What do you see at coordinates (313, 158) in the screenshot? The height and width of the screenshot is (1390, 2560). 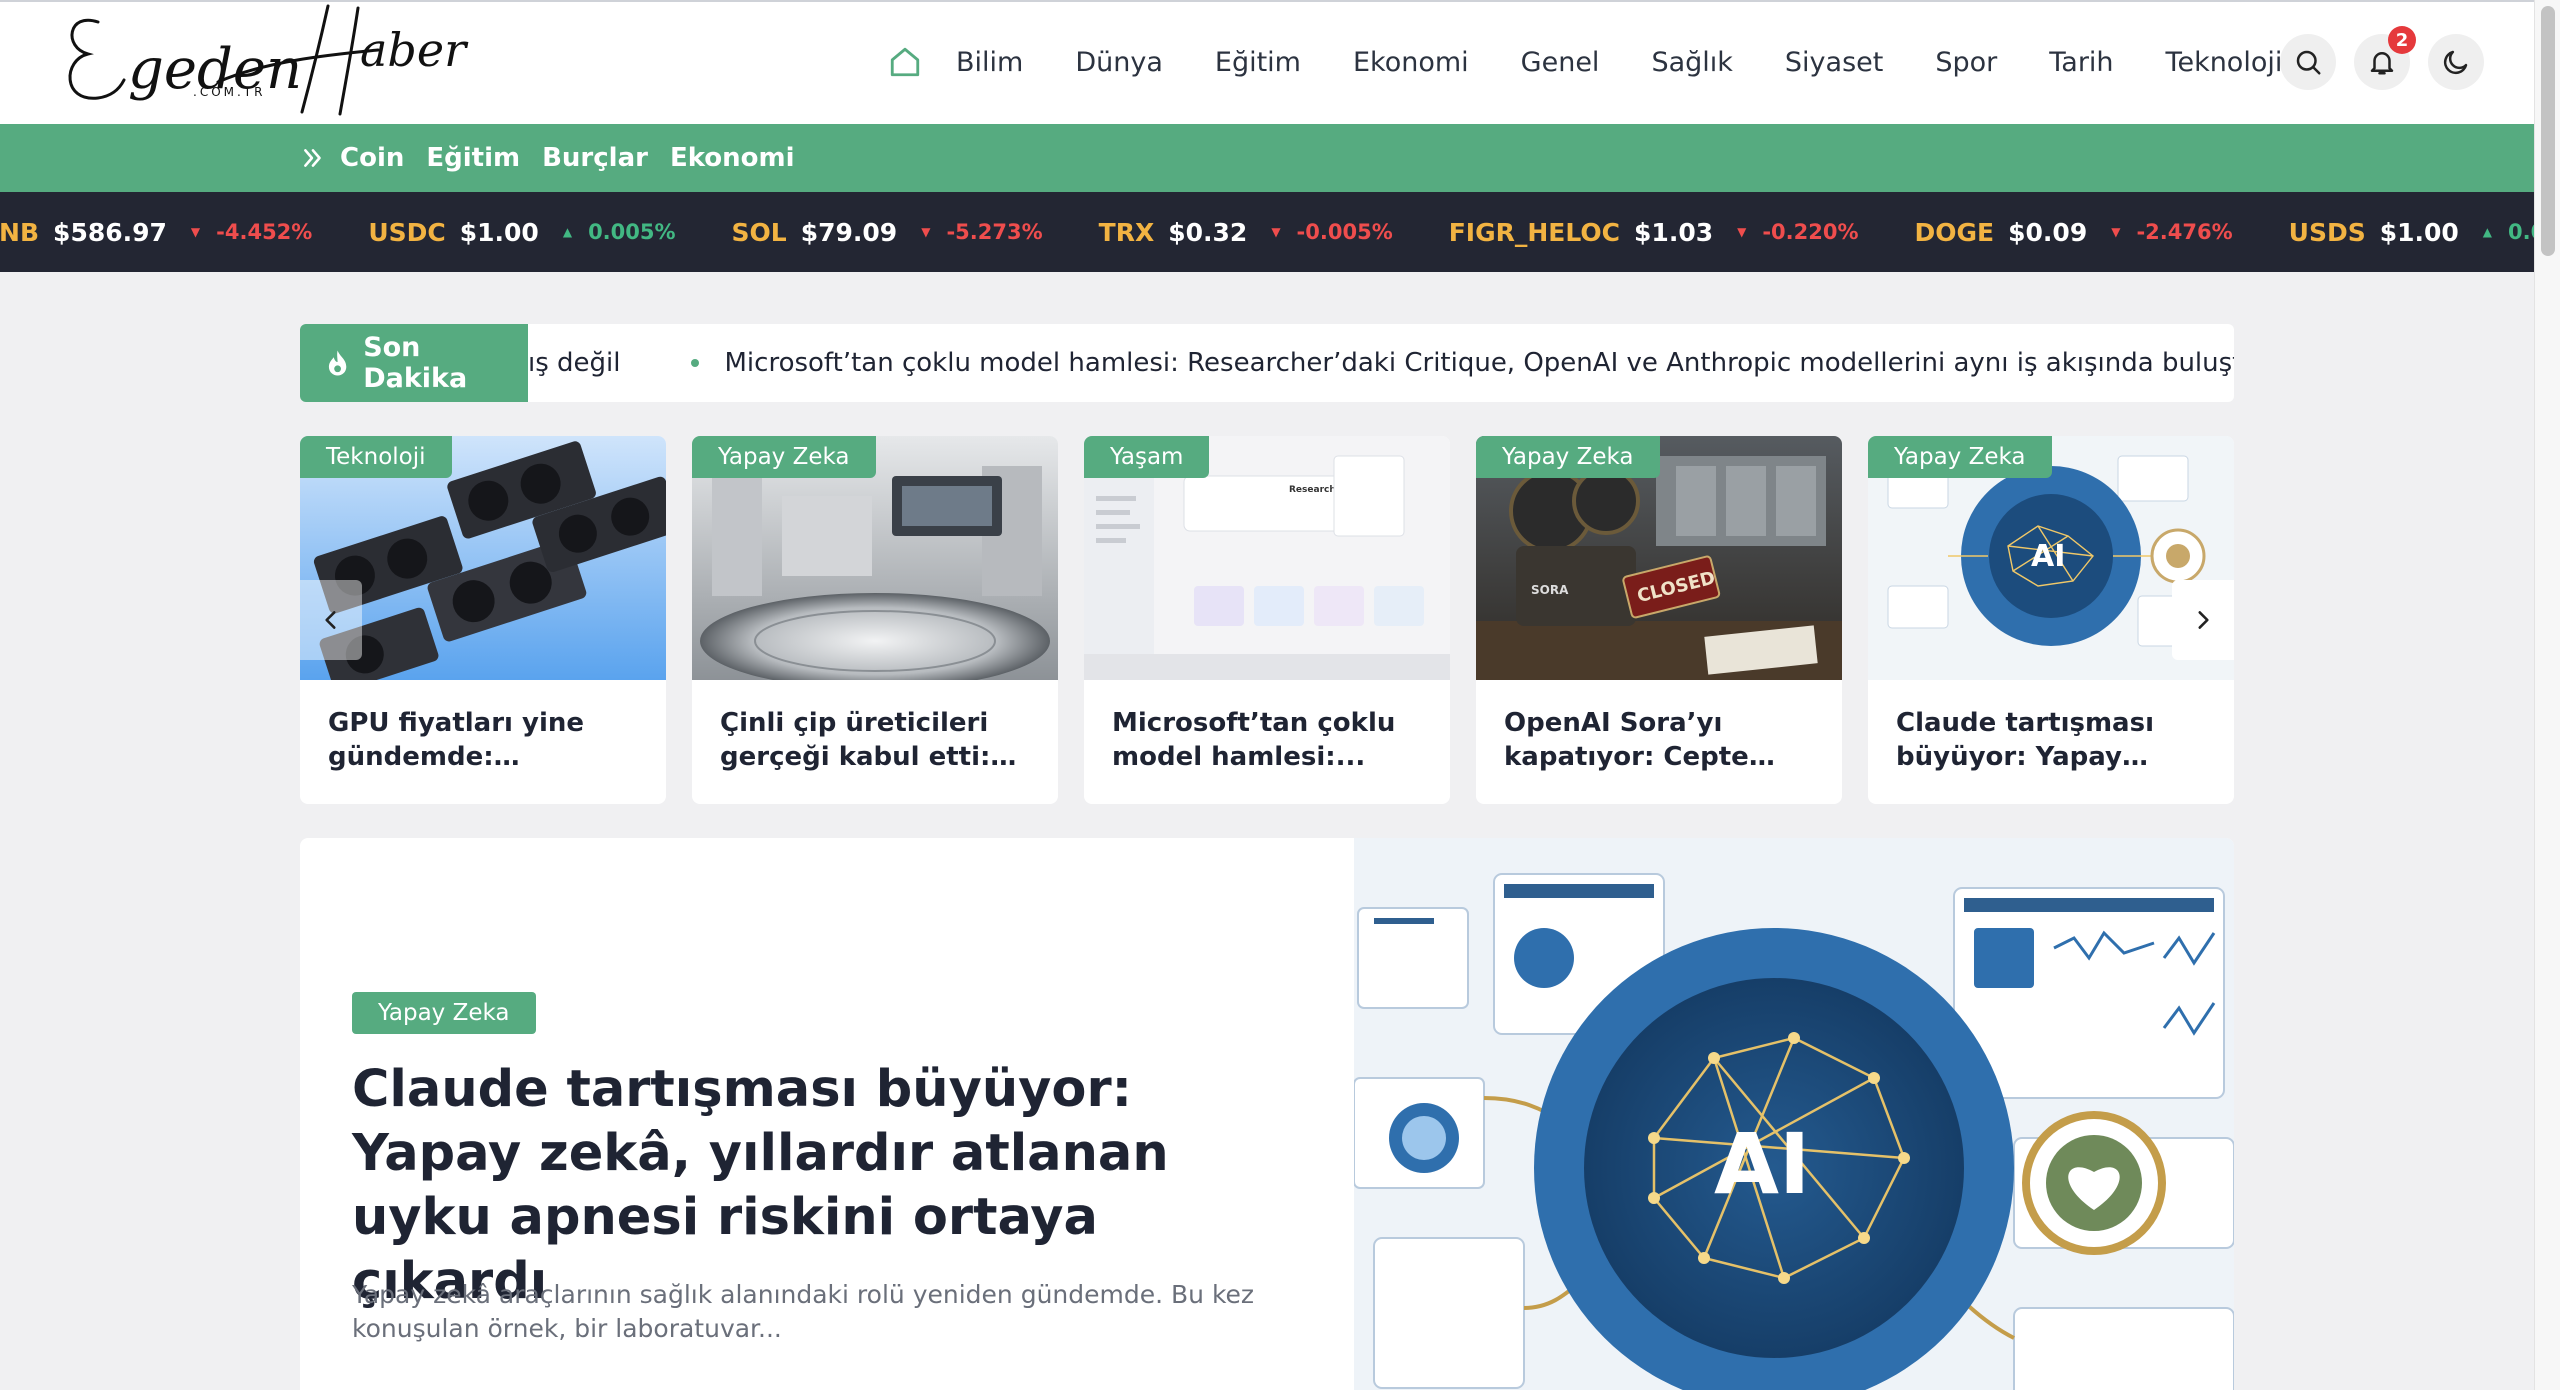 I see `double-chevron-right-icon` at bounding box center [313, 158].